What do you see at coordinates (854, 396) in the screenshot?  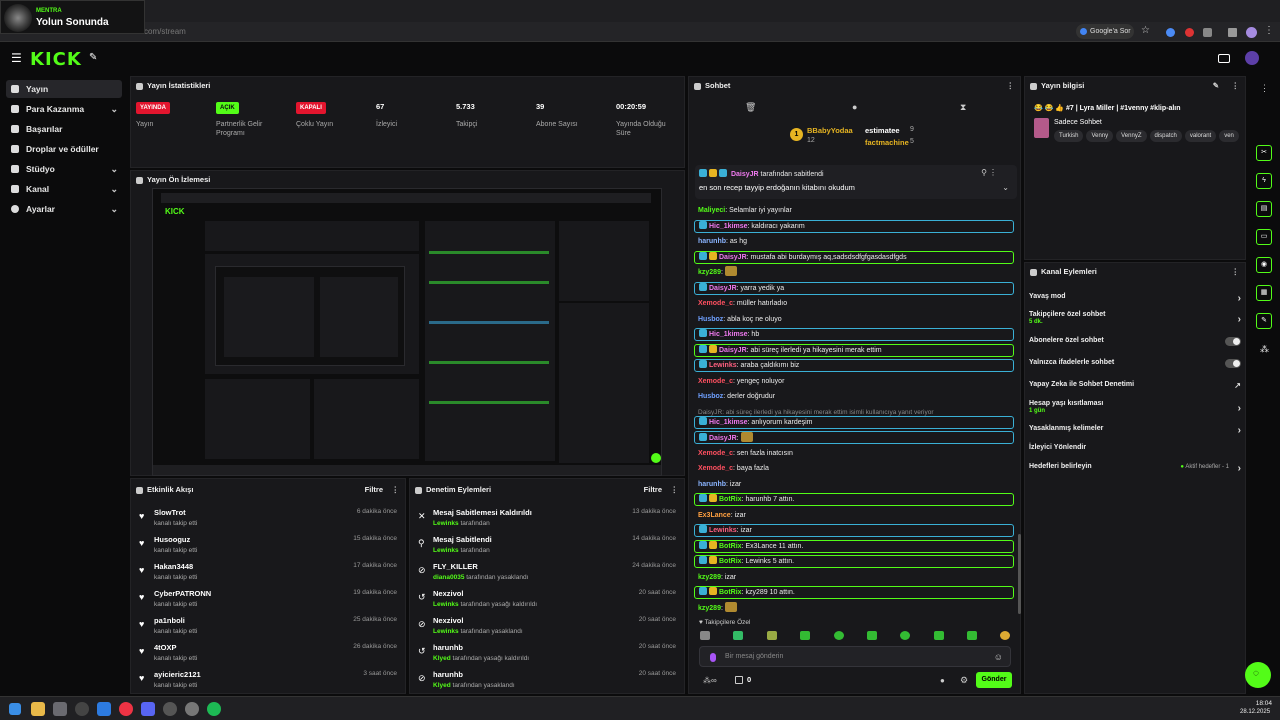 I see `chat-message: Husboz: derler doğrudur` at bounding box center [854, 396].